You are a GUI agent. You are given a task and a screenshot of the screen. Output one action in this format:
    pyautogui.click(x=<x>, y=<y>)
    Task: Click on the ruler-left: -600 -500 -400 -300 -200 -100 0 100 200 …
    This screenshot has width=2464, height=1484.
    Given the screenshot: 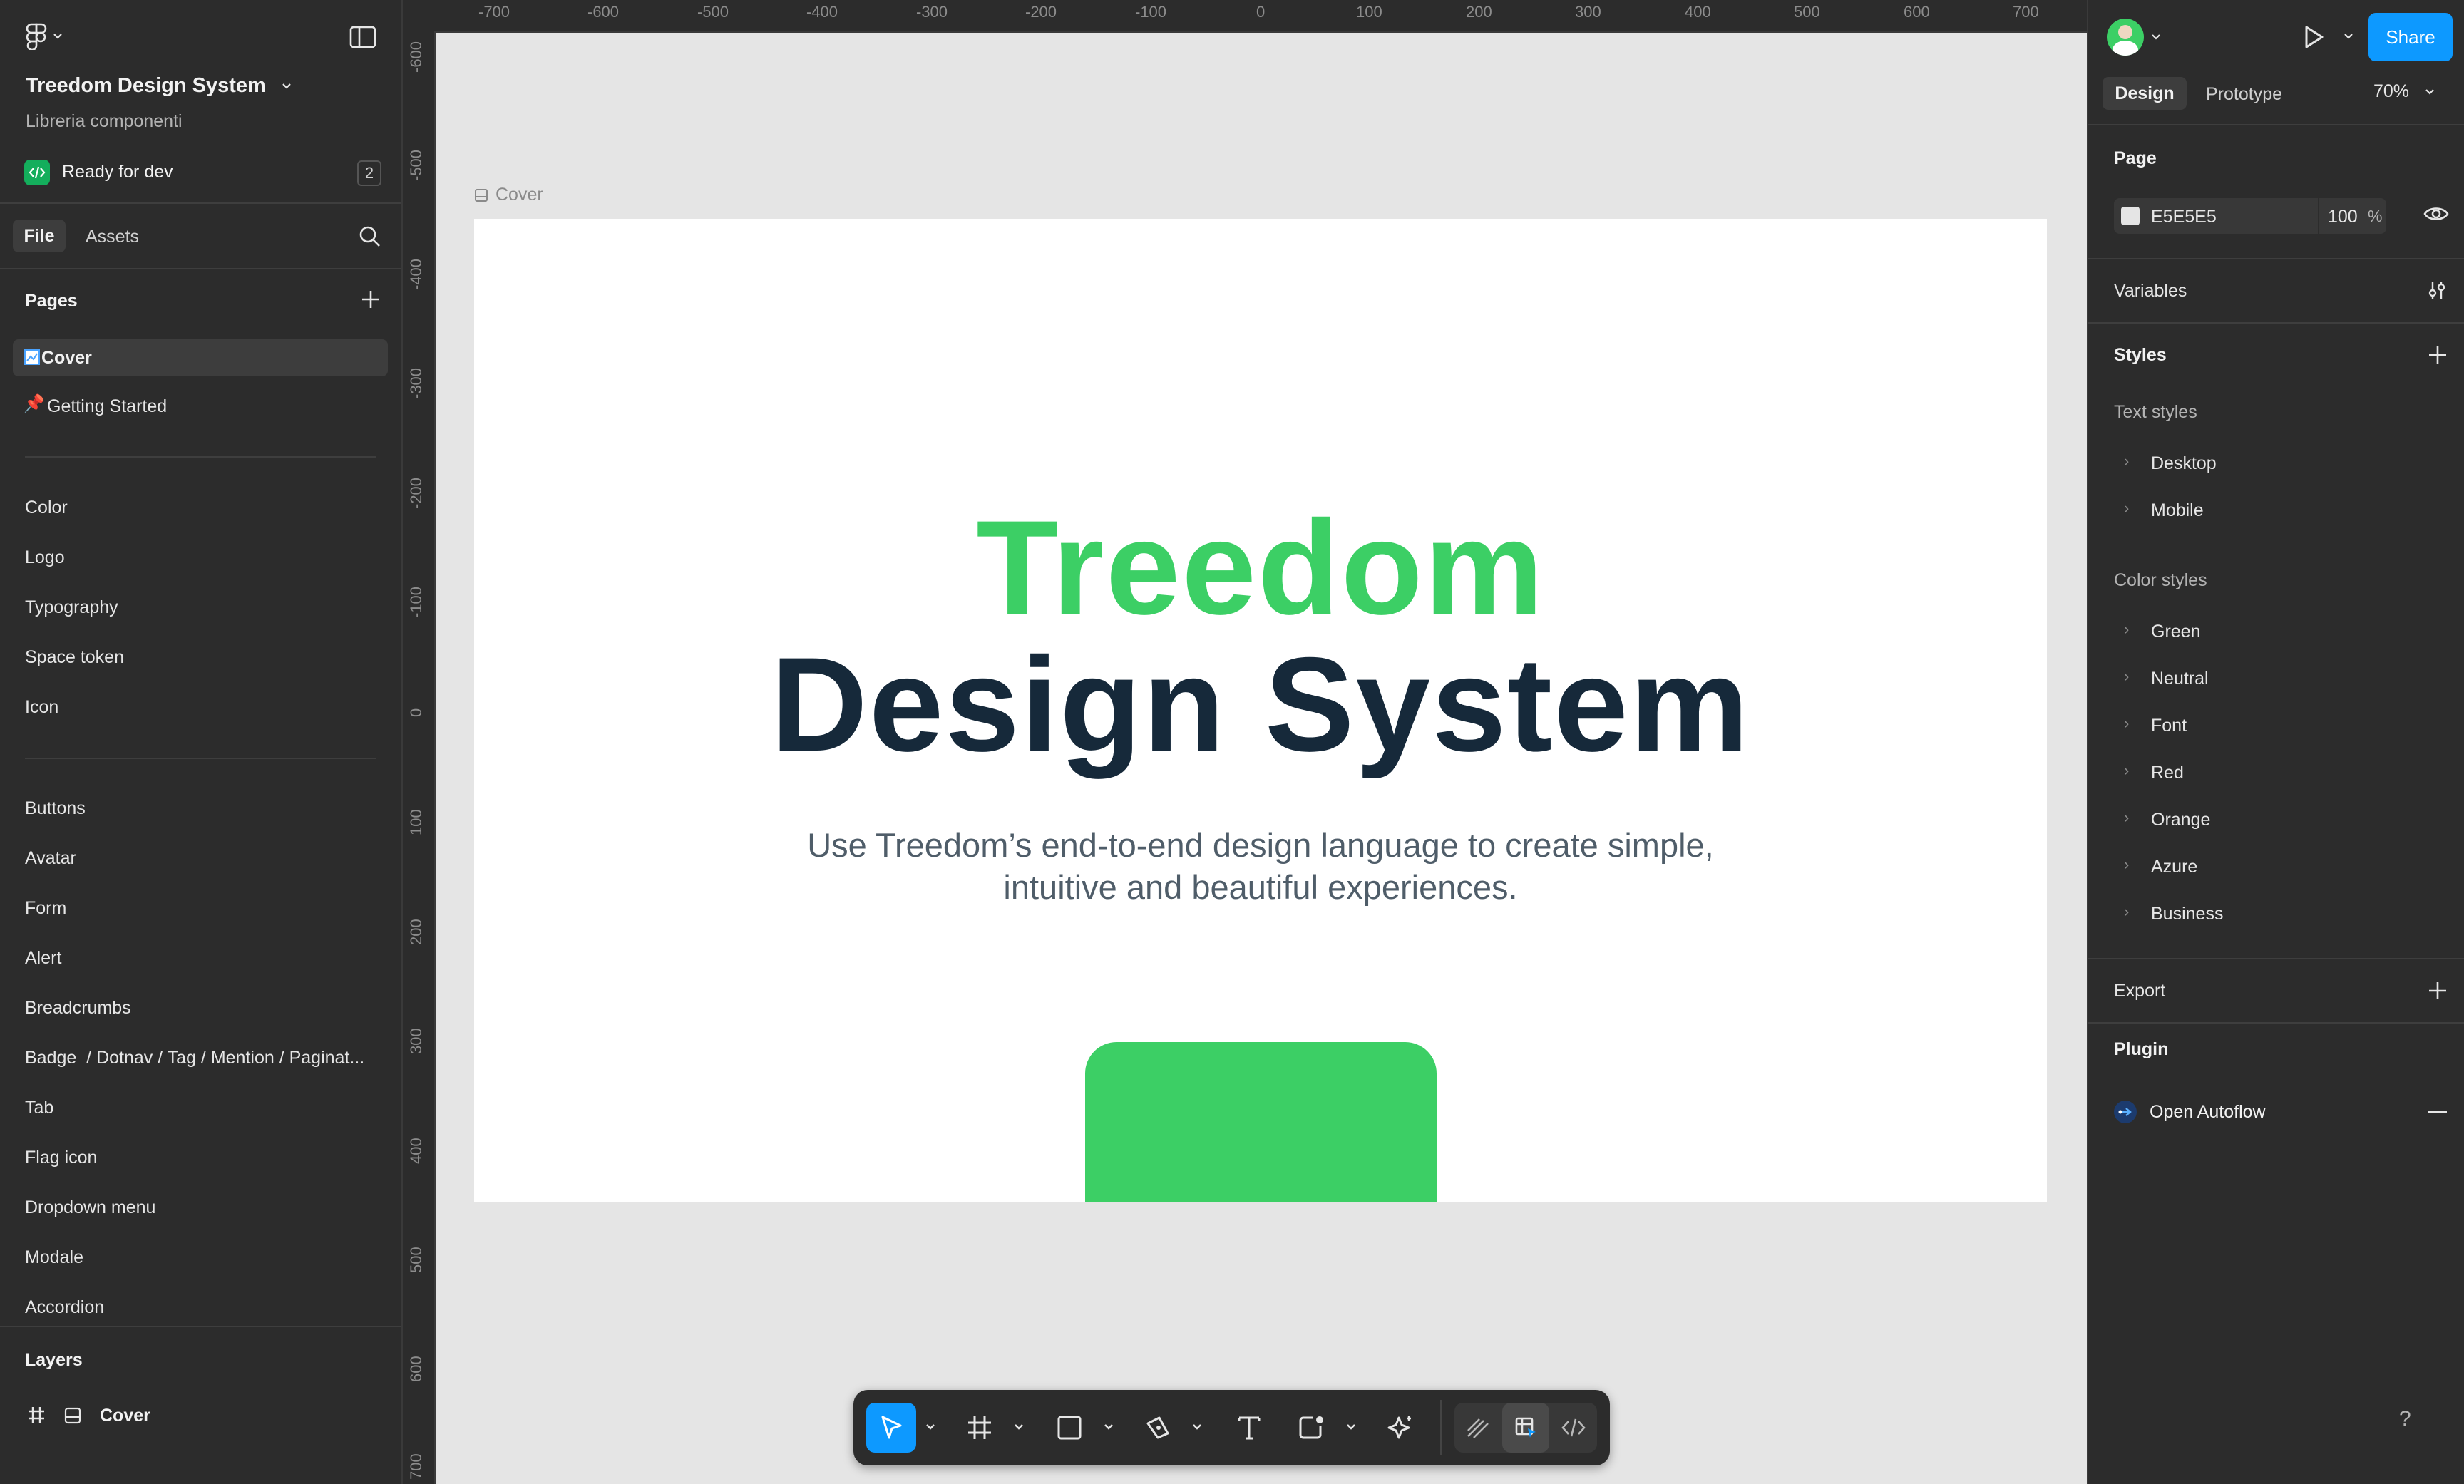 What is the action you would take?
    pyautogui.click(x=419, y=757)
    